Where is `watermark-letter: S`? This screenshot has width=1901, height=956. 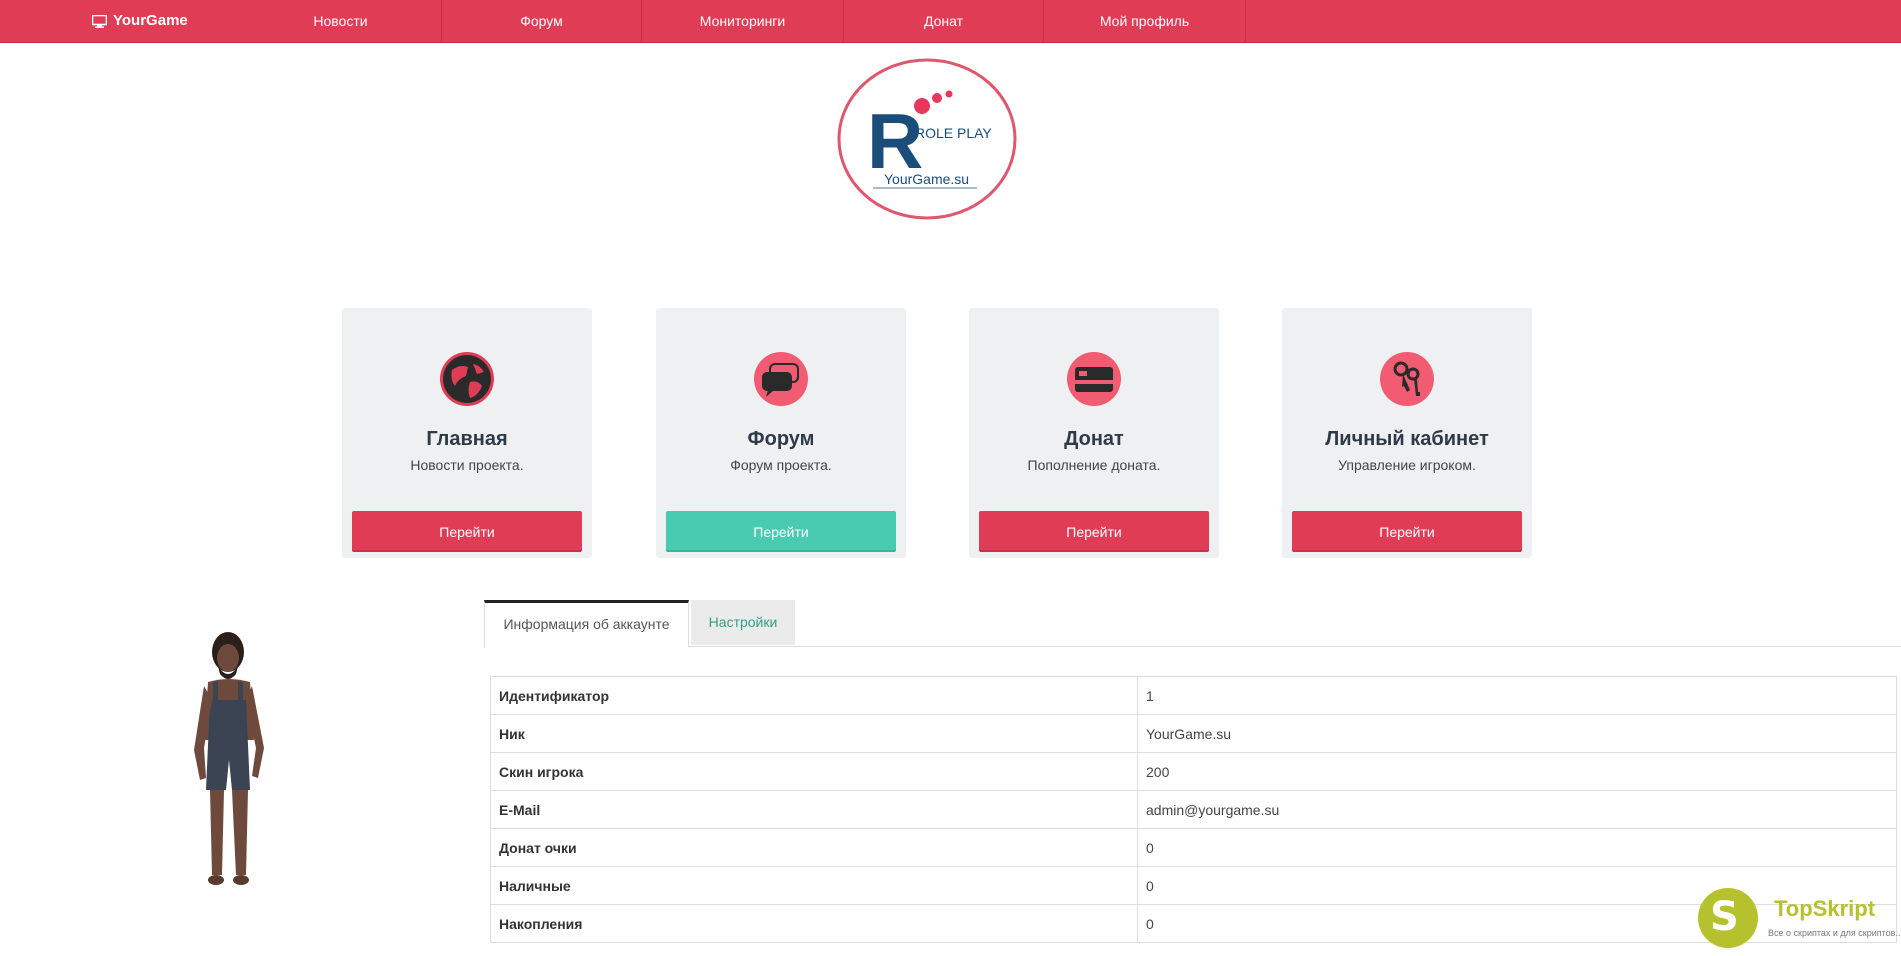
watermark-letter: S is located at coordinates (1724, 917).